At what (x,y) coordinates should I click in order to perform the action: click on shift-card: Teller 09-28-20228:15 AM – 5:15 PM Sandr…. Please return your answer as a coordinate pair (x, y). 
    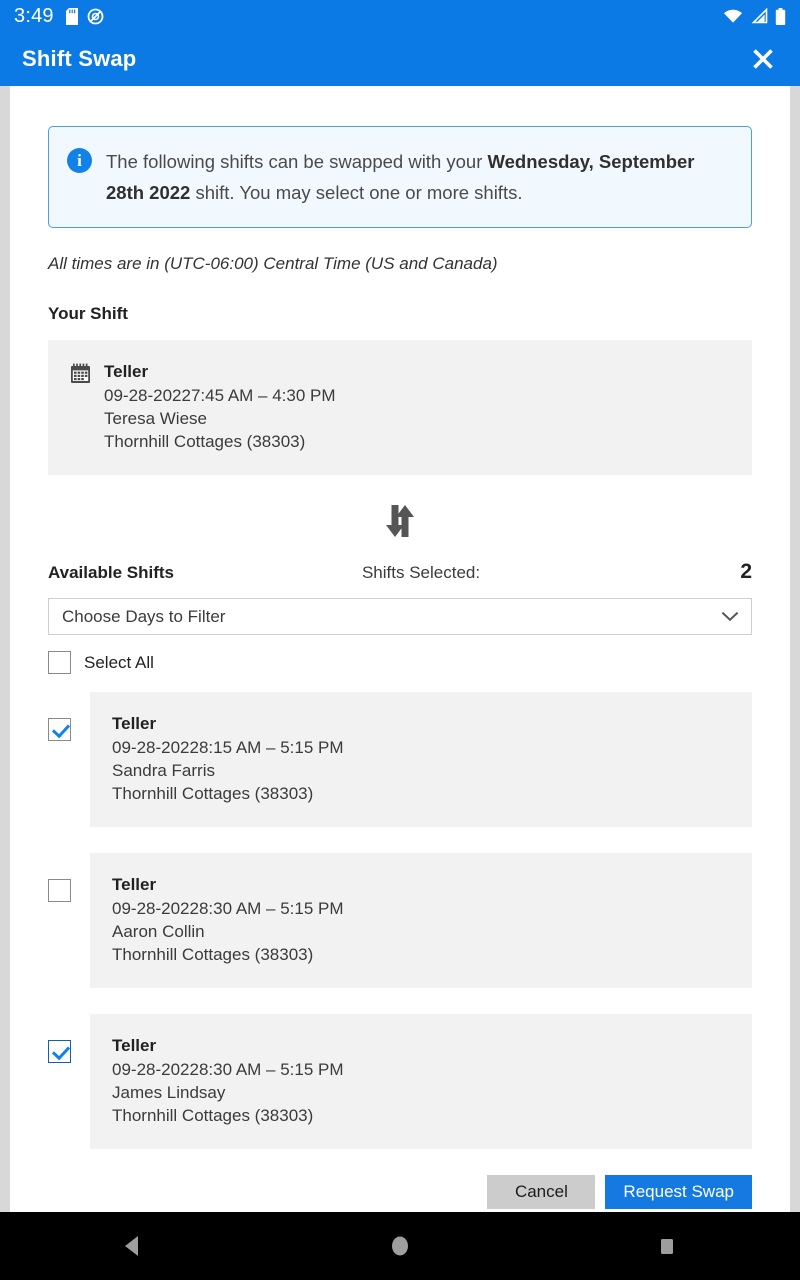
    Looking at the image, I should click on (421, 759).